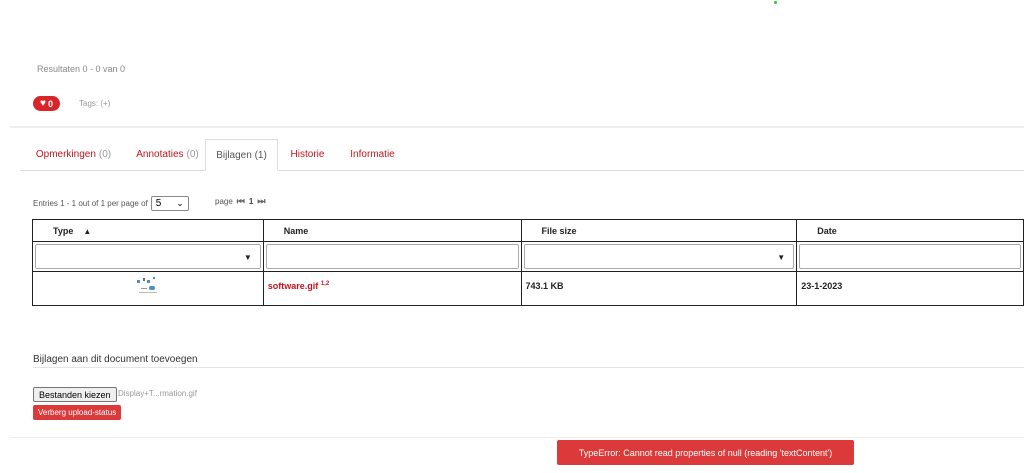 The height and width of the screenshot is (473, 1024). What do you see at coordinates (115, 359) in the screenshot?
I see `add-attachments-title: Bijlagen aan dit document toevoegen` at bounding box center [115, 359].